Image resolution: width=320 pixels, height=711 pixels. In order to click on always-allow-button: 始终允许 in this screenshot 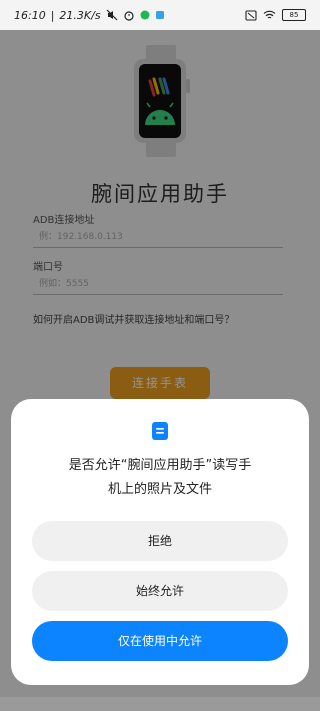, I will do `click(160, 591)`.